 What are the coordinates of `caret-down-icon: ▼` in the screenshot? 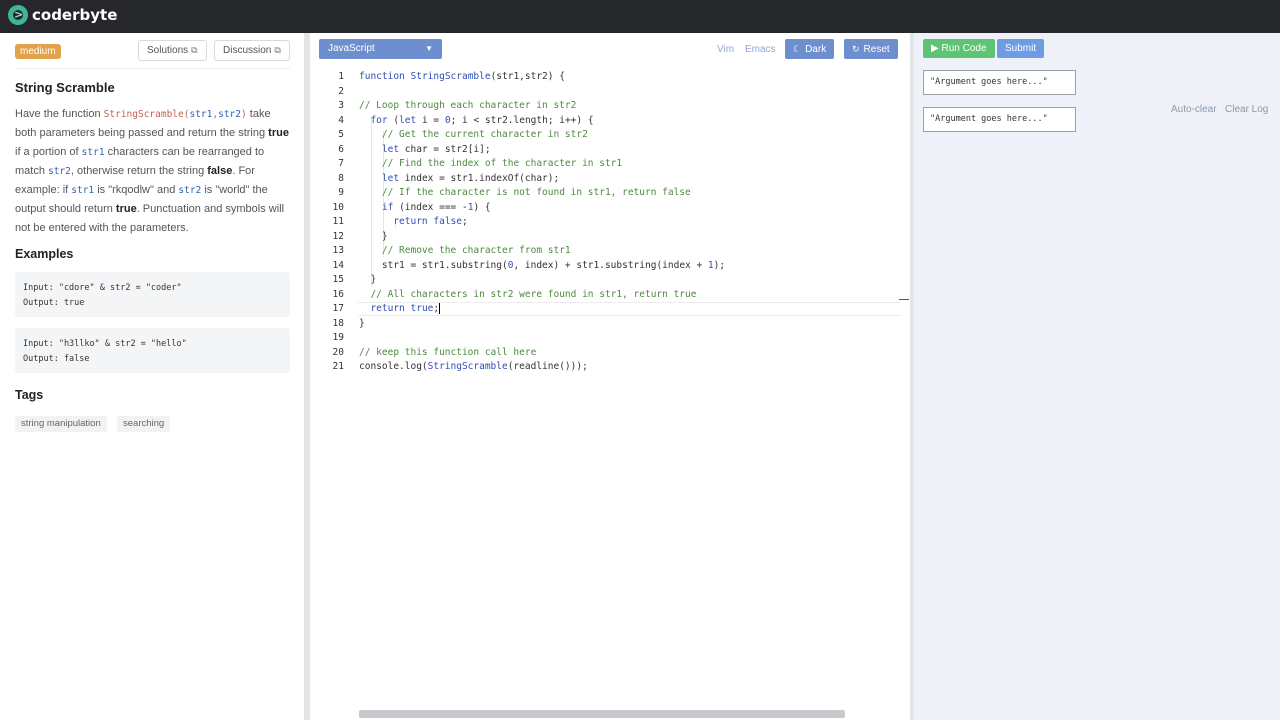 It's located at (429, 48).